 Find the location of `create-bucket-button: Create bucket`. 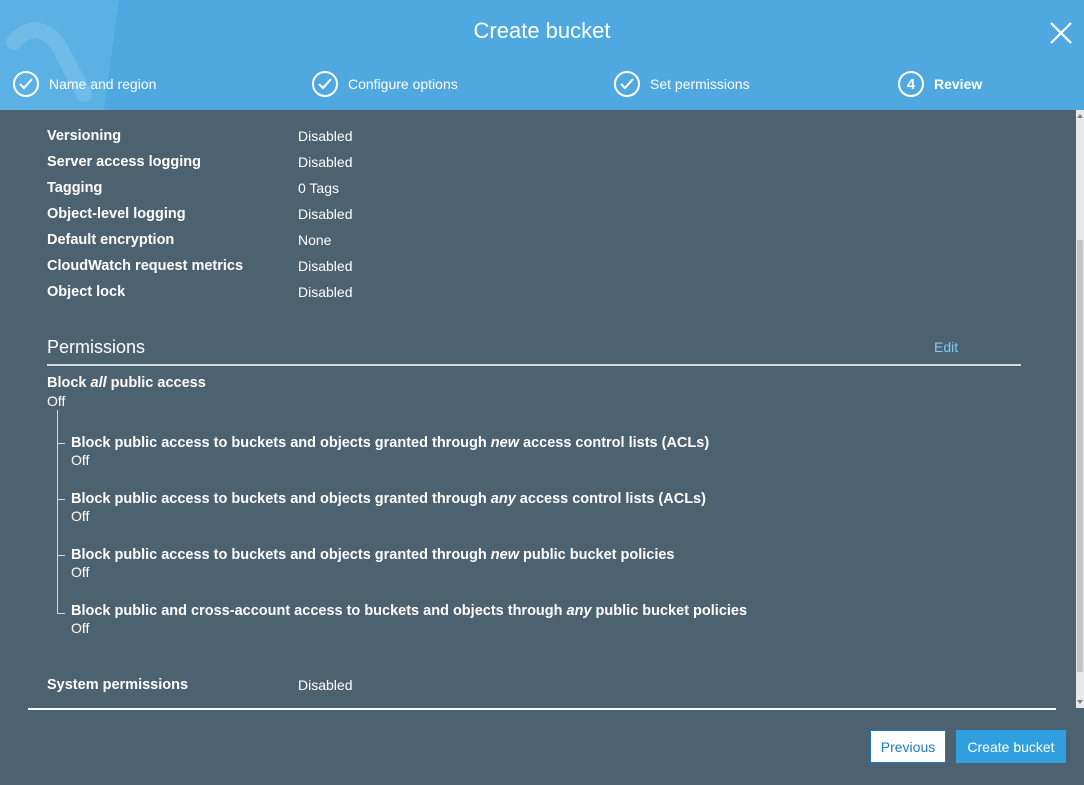

create-bucket-button: Create bucket is located at coordinates (1011, 746).